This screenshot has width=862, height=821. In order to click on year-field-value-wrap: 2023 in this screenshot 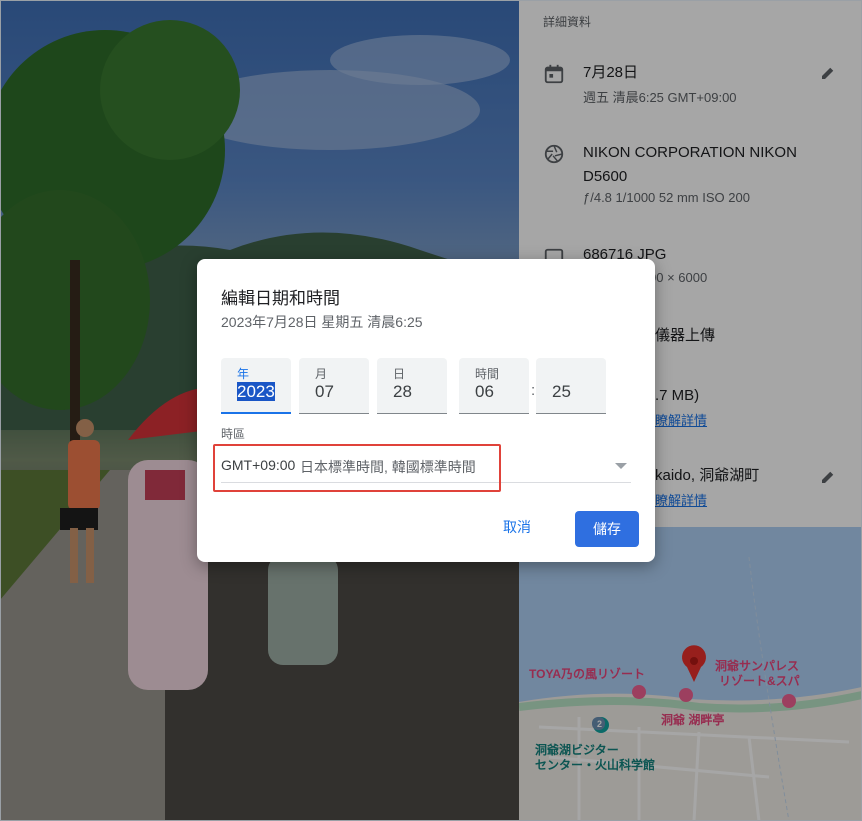, I will do `click(256, 392)`.